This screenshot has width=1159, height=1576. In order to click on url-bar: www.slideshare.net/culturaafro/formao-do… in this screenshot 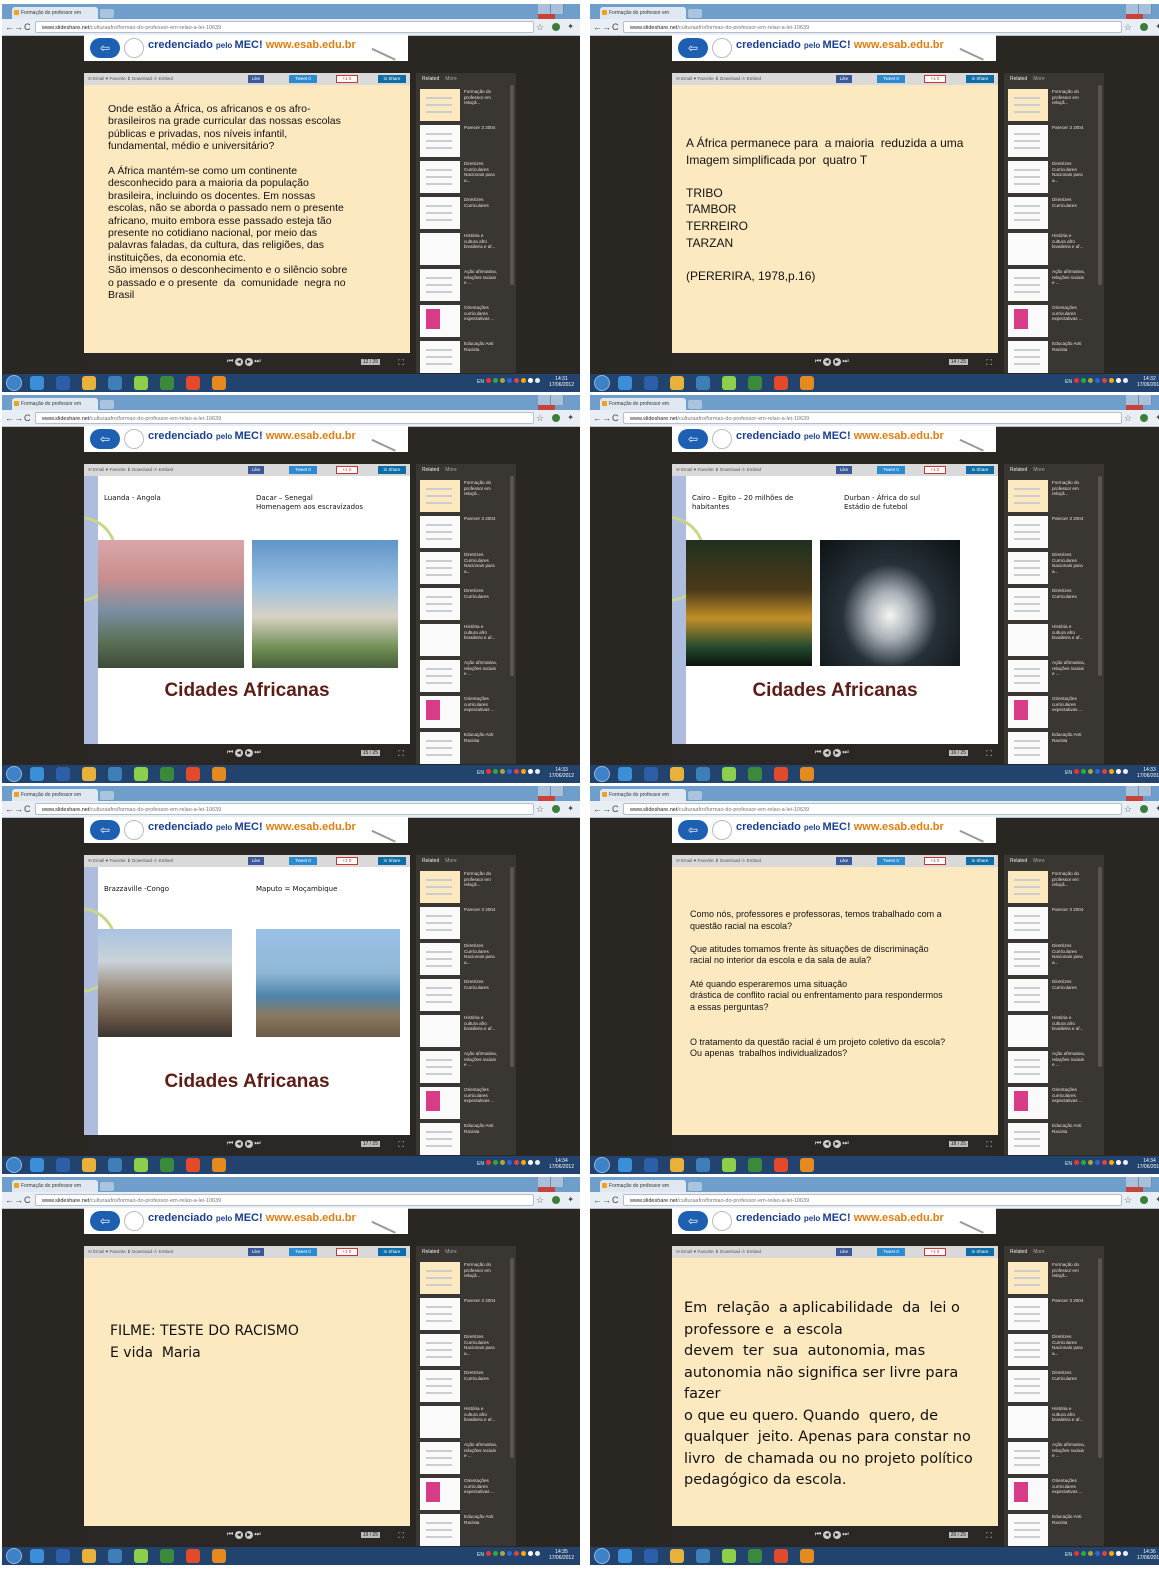, I will do `click(872, 809)`.